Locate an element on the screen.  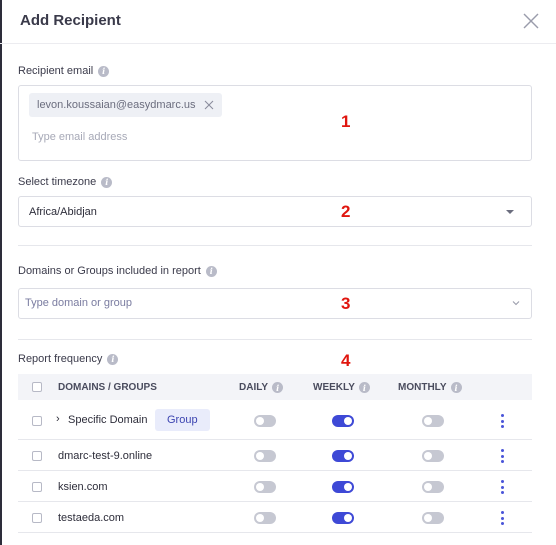
column-header-daily: DAILY i is located at coordinates (261, 387).